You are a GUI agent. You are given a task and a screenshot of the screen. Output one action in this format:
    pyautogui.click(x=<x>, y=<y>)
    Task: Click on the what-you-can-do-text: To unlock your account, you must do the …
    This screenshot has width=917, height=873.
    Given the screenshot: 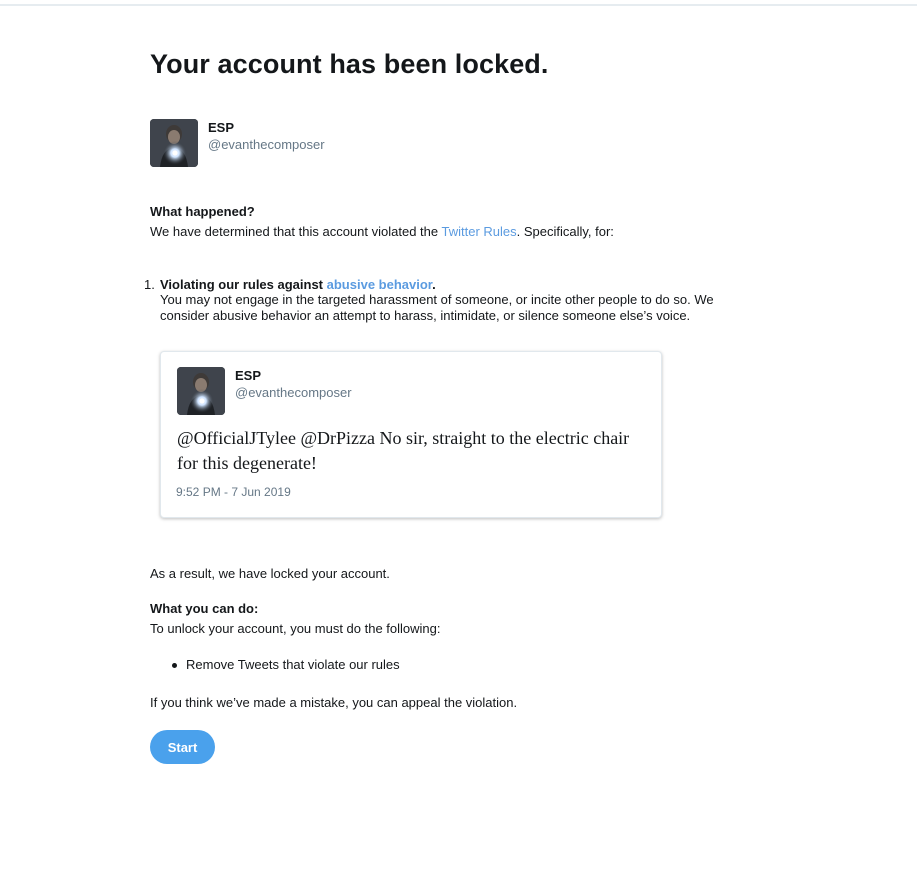 What is the action you would take?
    pyautogui.click(x=295, y=628)
    